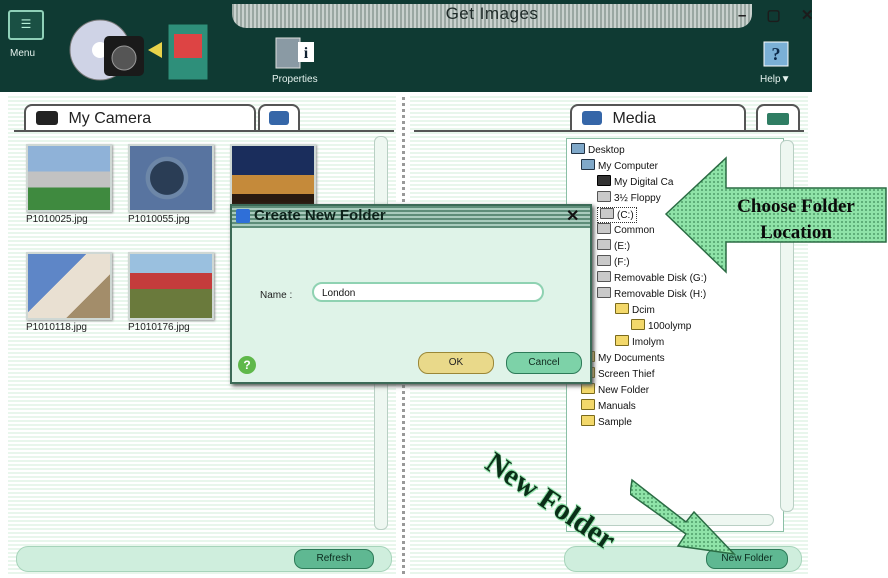 The image size is (888, 578). I want to click on tree-item: New Folder, so click(615, 390).